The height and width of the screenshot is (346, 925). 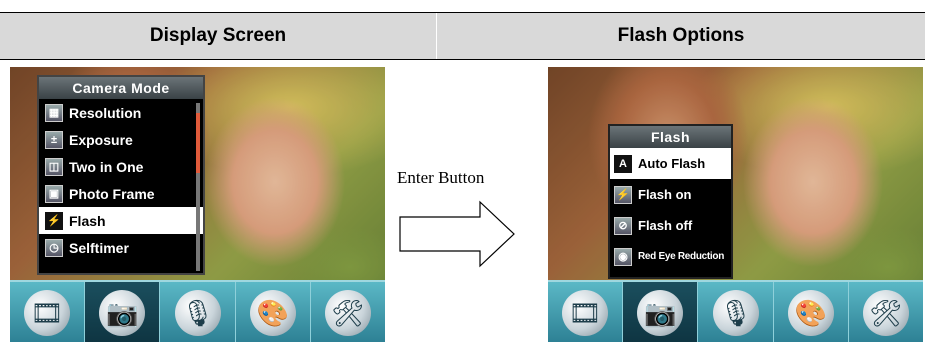 I want to click on menu-item-two-in-one: ◫ Two in One, so click(x=121, y=166).